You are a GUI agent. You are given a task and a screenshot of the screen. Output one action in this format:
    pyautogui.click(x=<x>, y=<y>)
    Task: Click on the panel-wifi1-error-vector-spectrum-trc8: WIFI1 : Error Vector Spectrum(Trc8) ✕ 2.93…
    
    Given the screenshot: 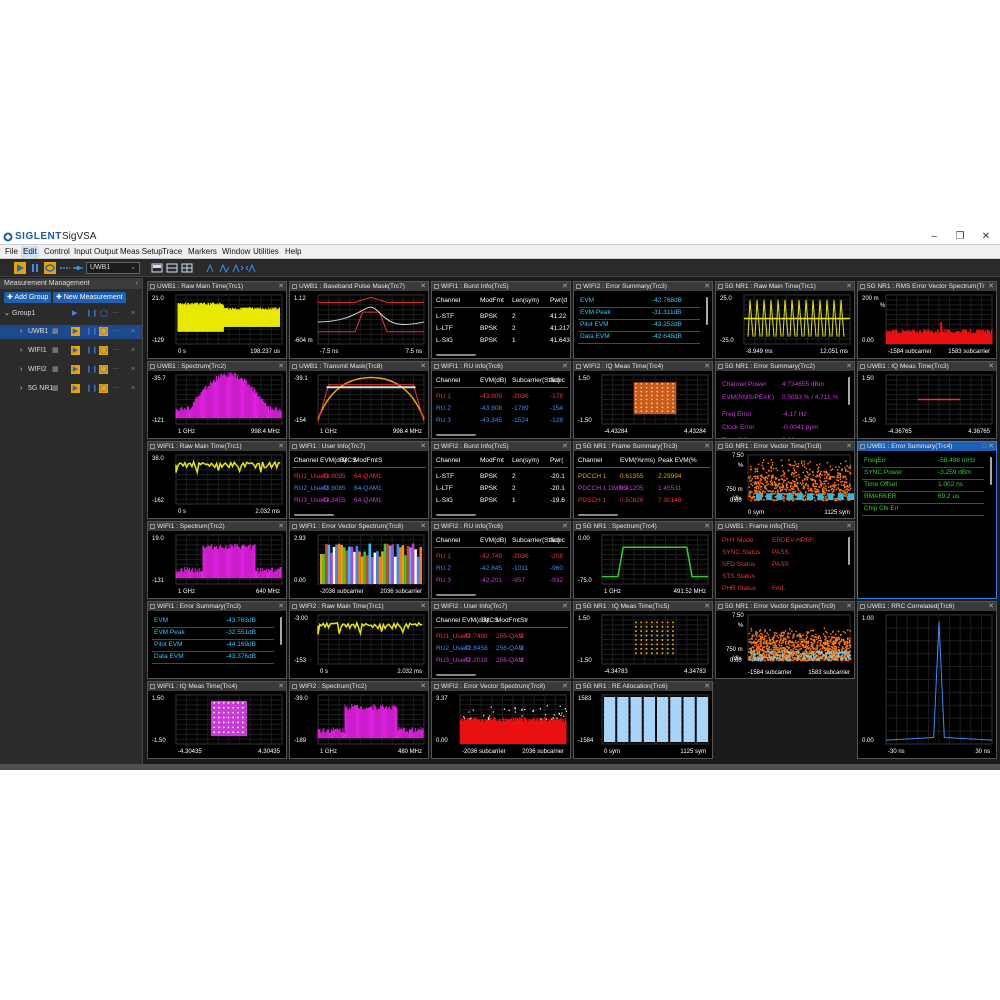 What is the action you would take?
    pyautogui.click(x=359, y=560)
    